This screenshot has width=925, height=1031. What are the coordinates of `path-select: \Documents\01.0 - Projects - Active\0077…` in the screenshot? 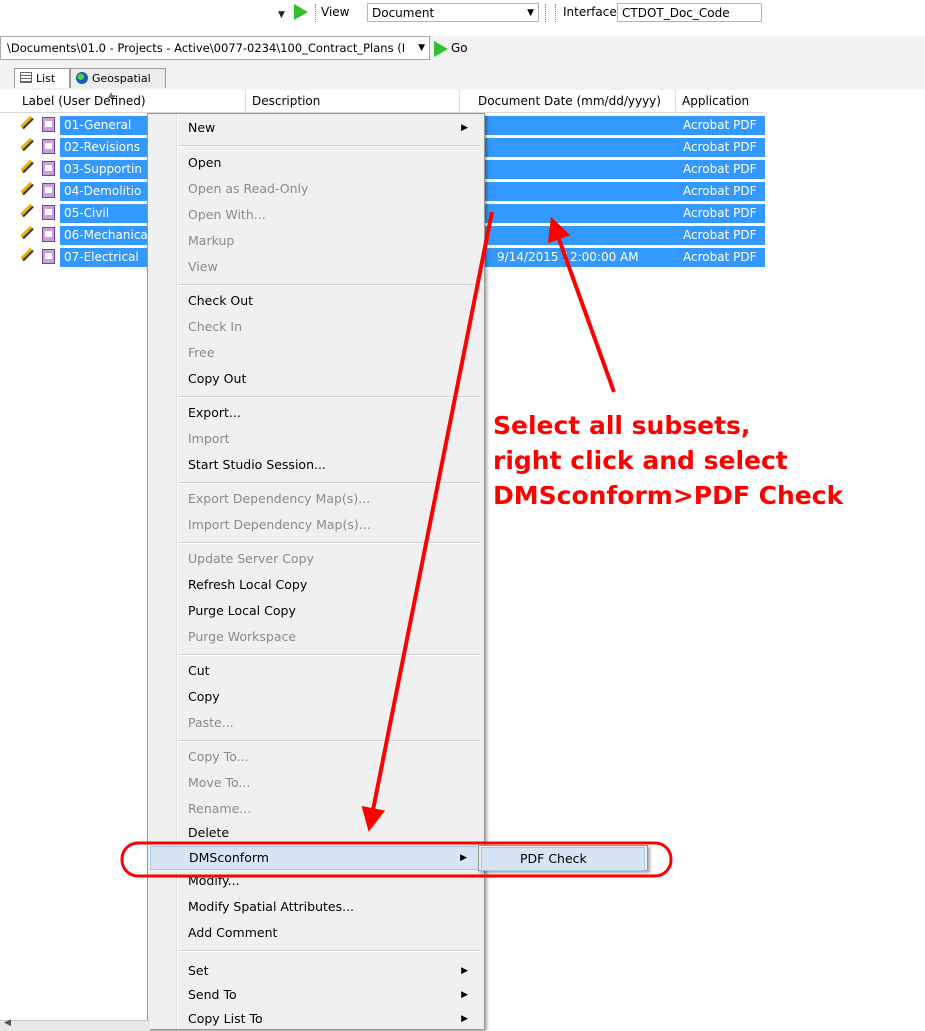 It's located at (215, 48).